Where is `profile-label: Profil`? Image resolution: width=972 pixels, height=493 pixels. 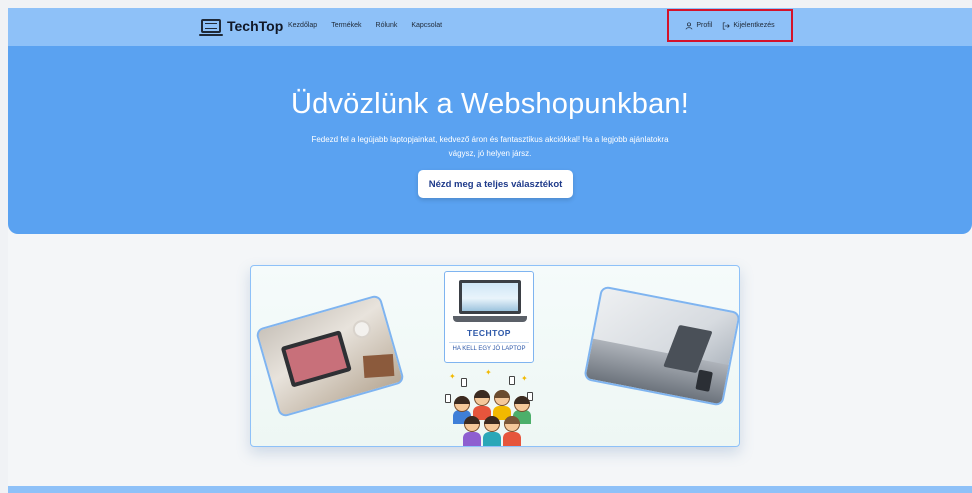
profile-label: Profil is located at coordinates (704, 25).